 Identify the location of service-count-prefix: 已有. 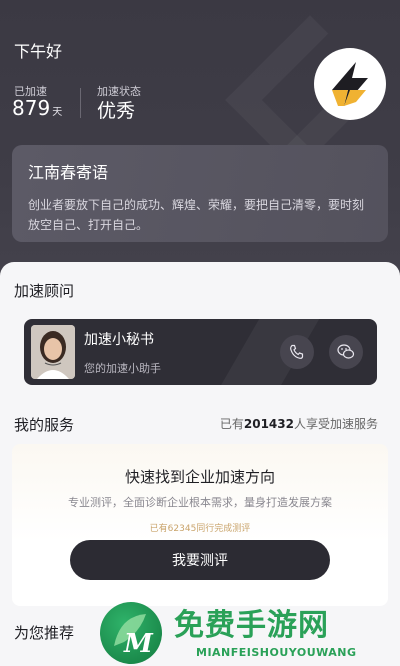
(231, 424).